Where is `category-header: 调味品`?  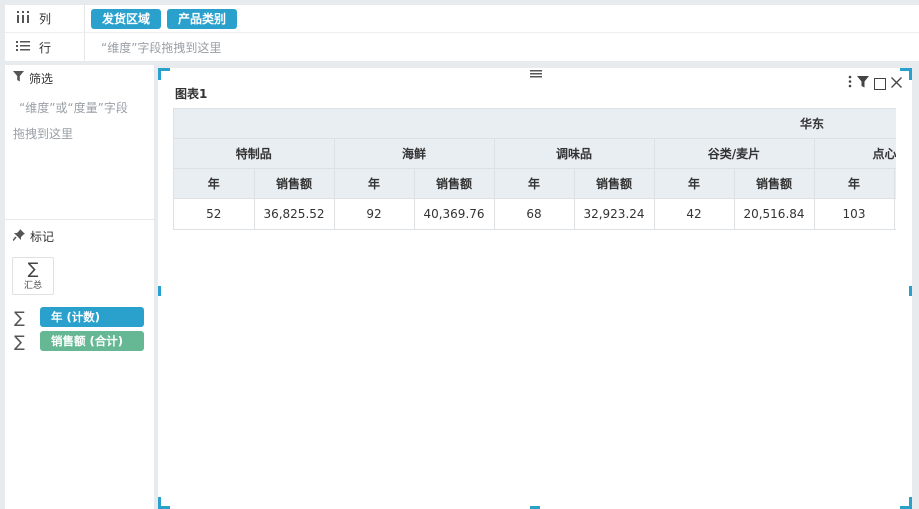 category-header: 调味品 is located at coordinates (574, 153).